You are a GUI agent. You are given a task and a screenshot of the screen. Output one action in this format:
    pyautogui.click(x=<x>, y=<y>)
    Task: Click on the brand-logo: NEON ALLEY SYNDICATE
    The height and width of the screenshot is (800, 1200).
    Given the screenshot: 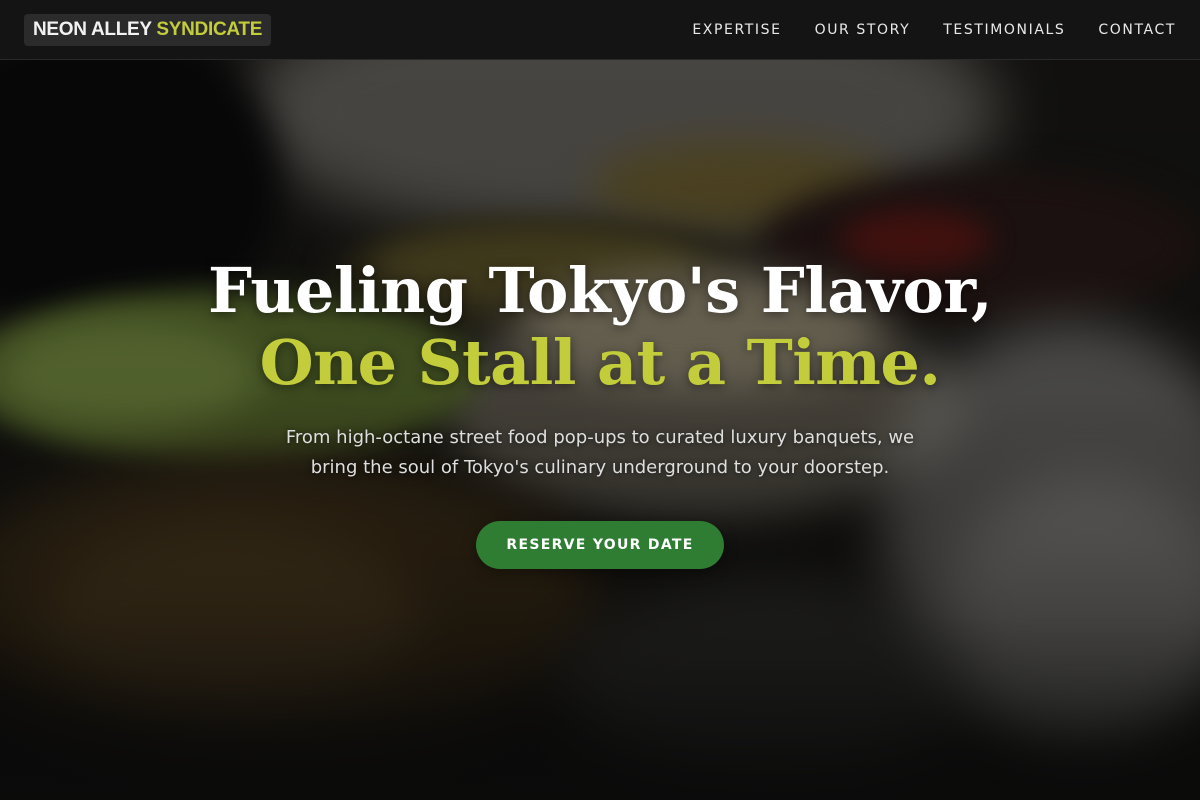 What is the action you would take?
    pyautogui.click(x=148, y=29)
    